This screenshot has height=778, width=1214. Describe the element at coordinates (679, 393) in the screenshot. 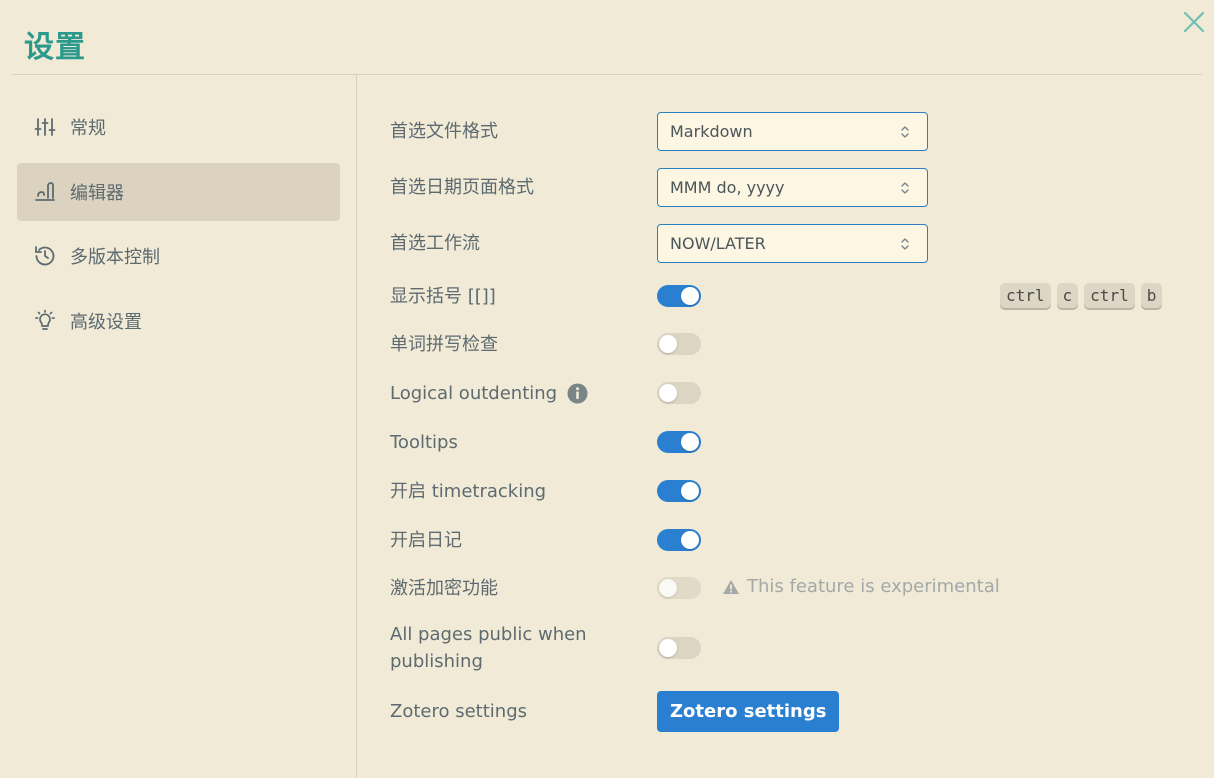

I see `logical-outdenting-toggle` at that location.